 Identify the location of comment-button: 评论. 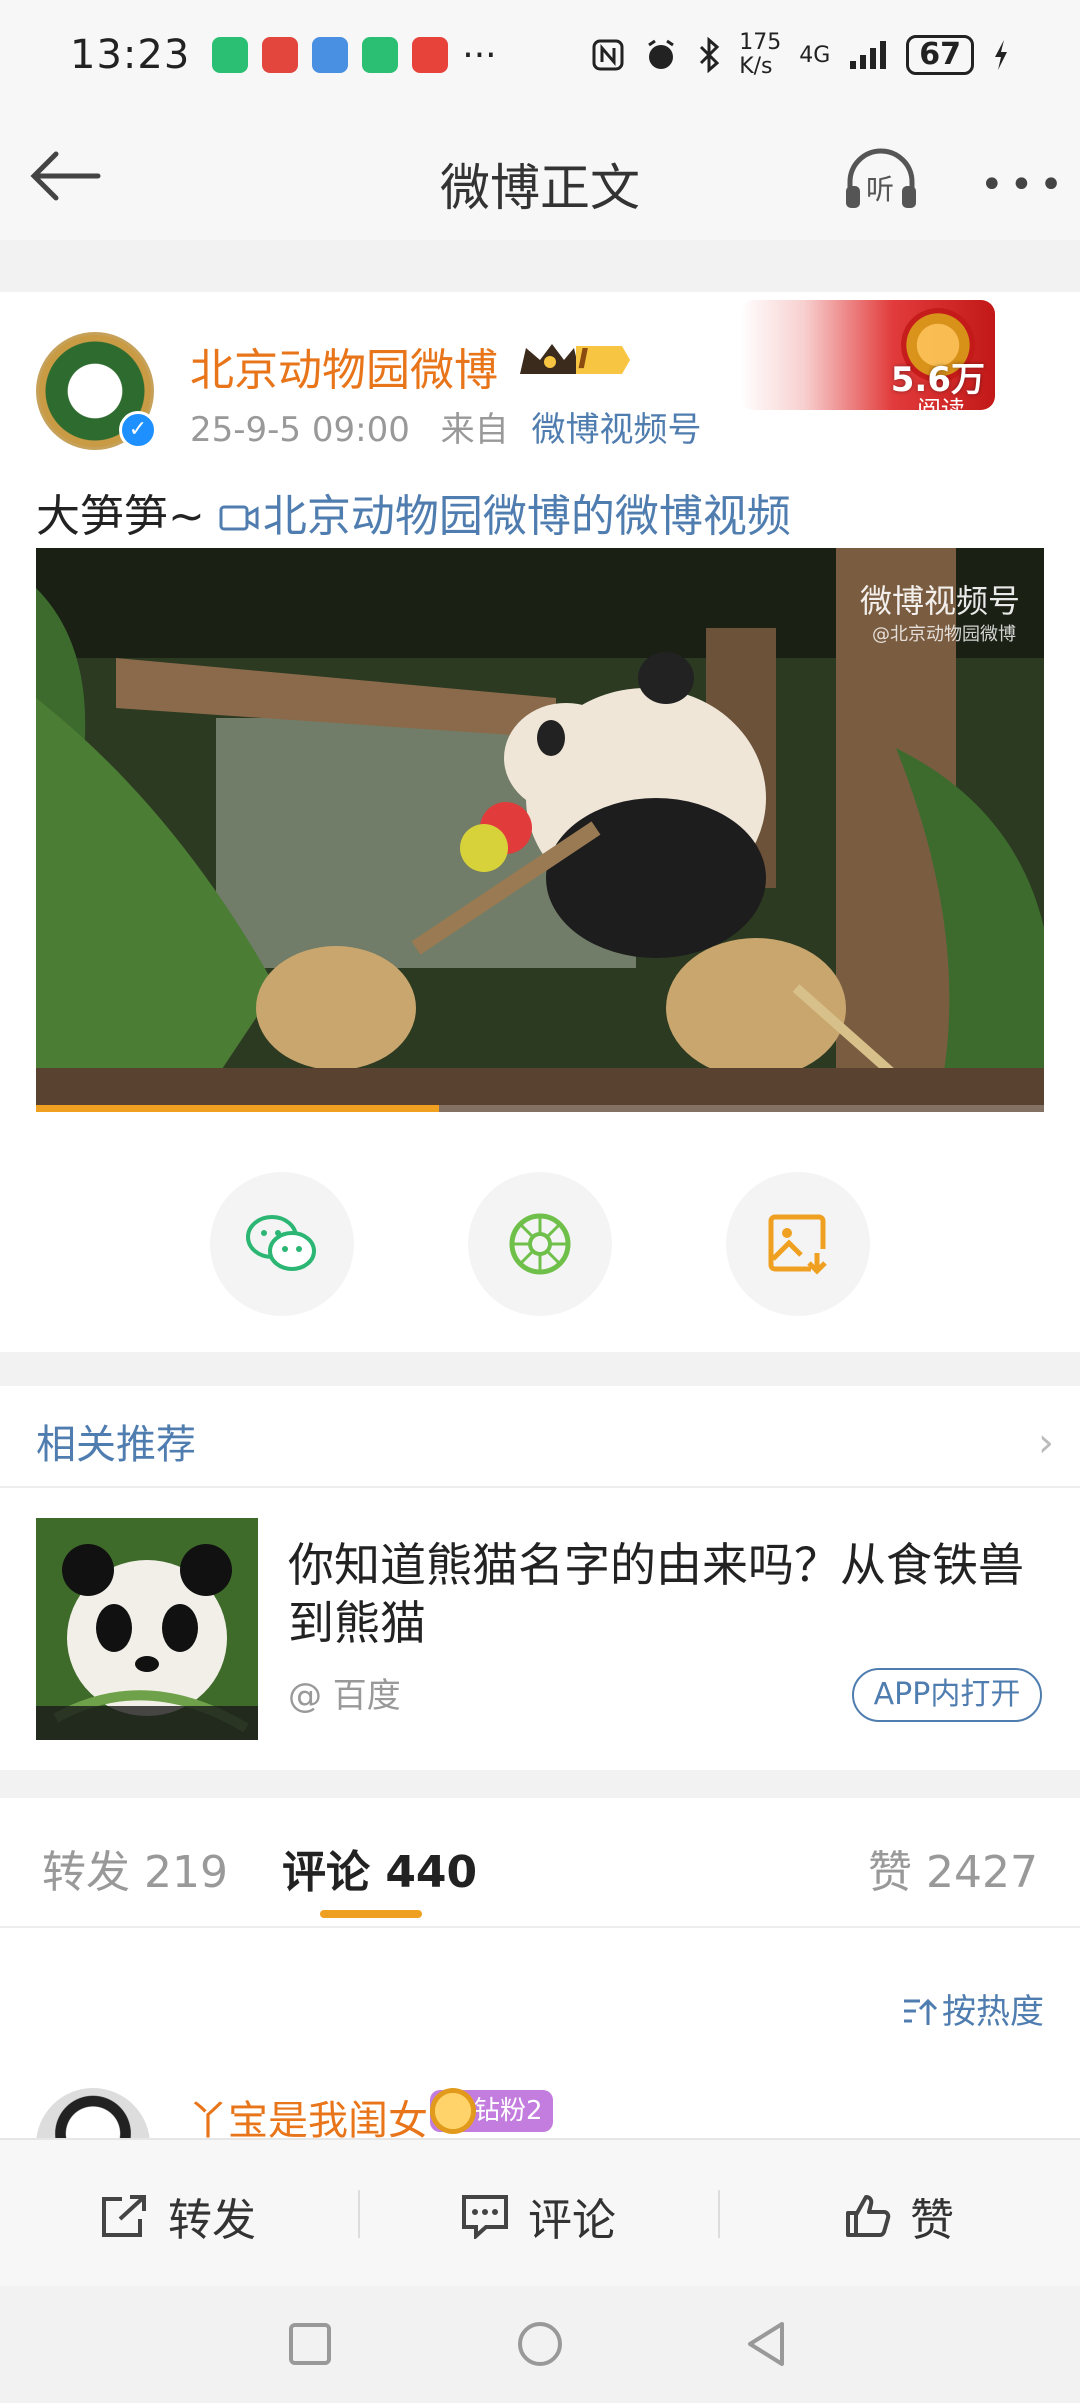
(538, 2216).